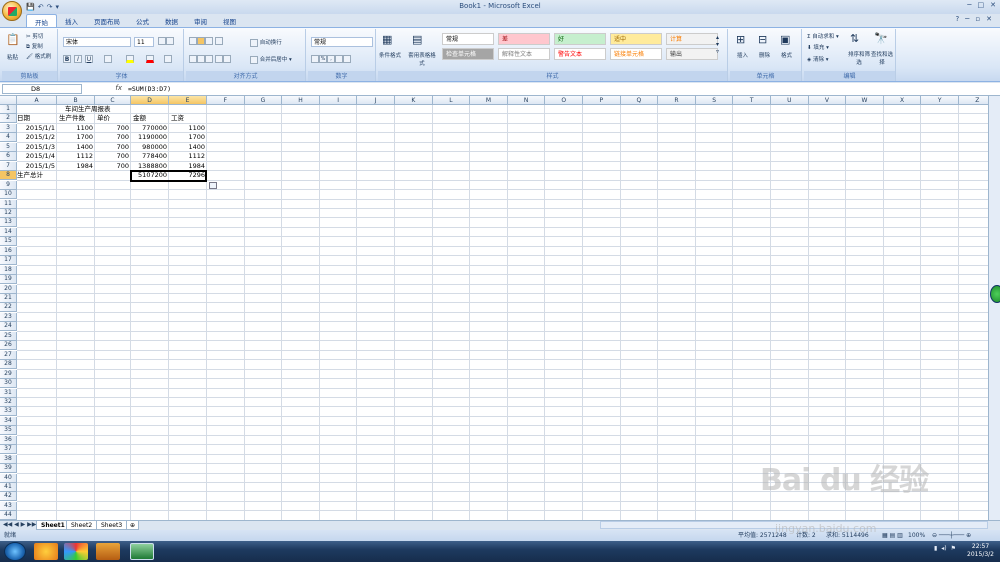  Describe the element at coordinates (8, 459) in the screenshot. I see `row-header: 38` at that location.